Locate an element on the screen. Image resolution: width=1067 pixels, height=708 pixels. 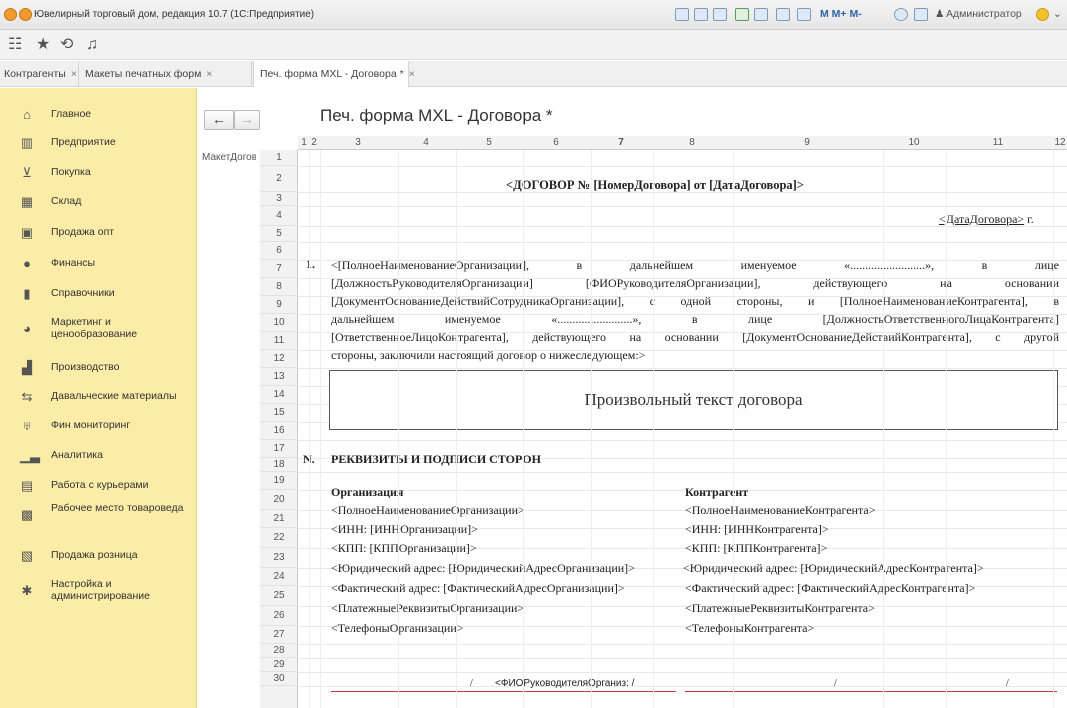
row-header: 29 is located at coordinates (279, 665).